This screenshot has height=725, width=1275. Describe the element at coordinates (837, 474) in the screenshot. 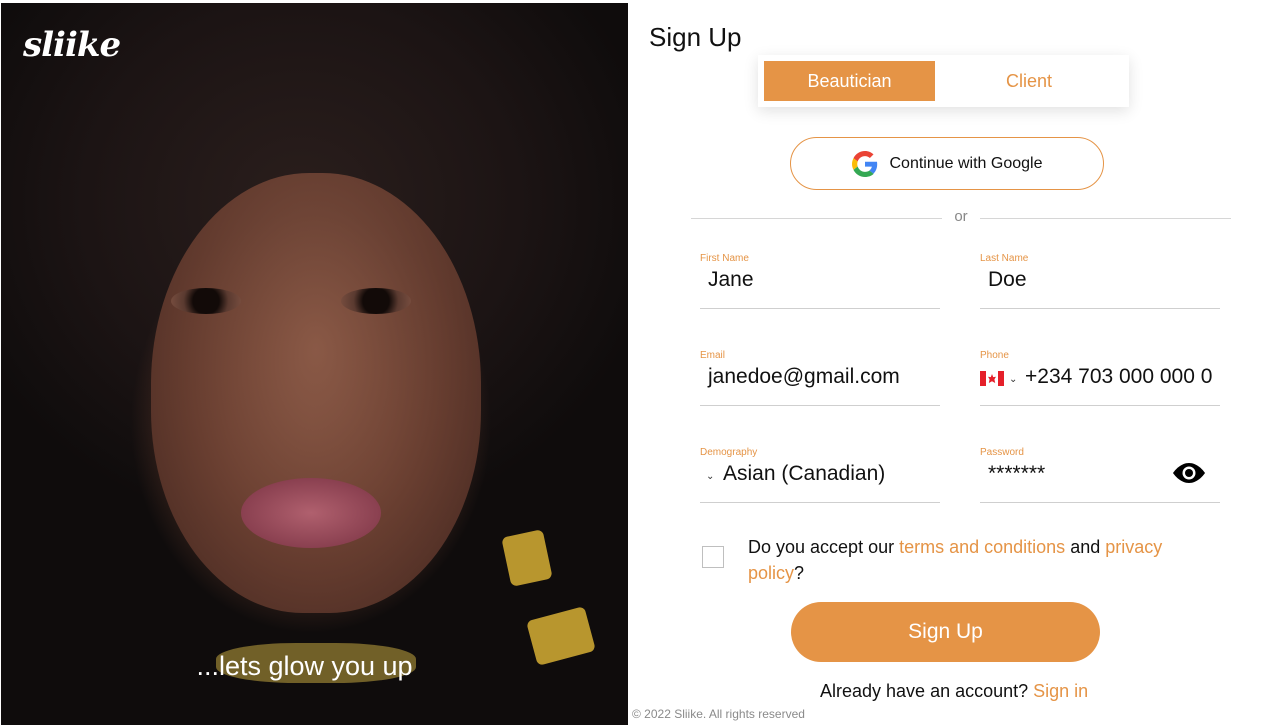

I see `demography-select: Asian (Canadian)` at that location.